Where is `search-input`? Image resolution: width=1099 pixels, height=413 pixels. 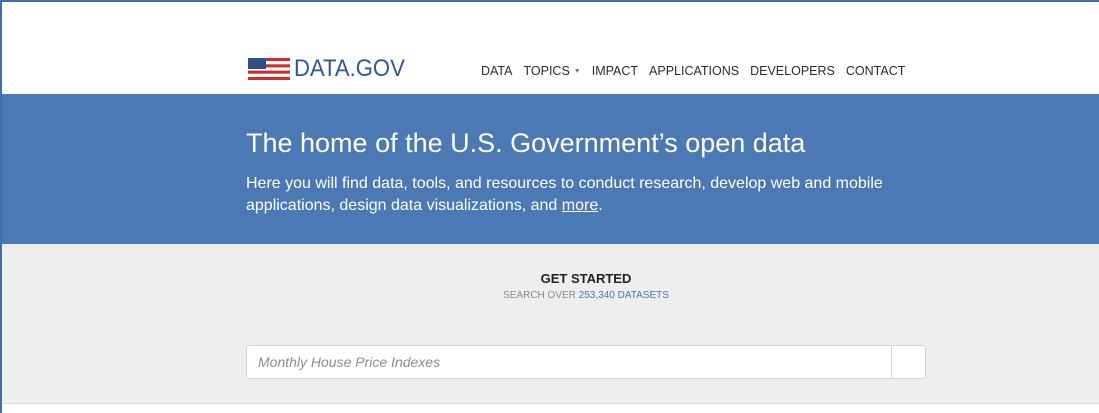
search-input is located at coordinates (569, 362).